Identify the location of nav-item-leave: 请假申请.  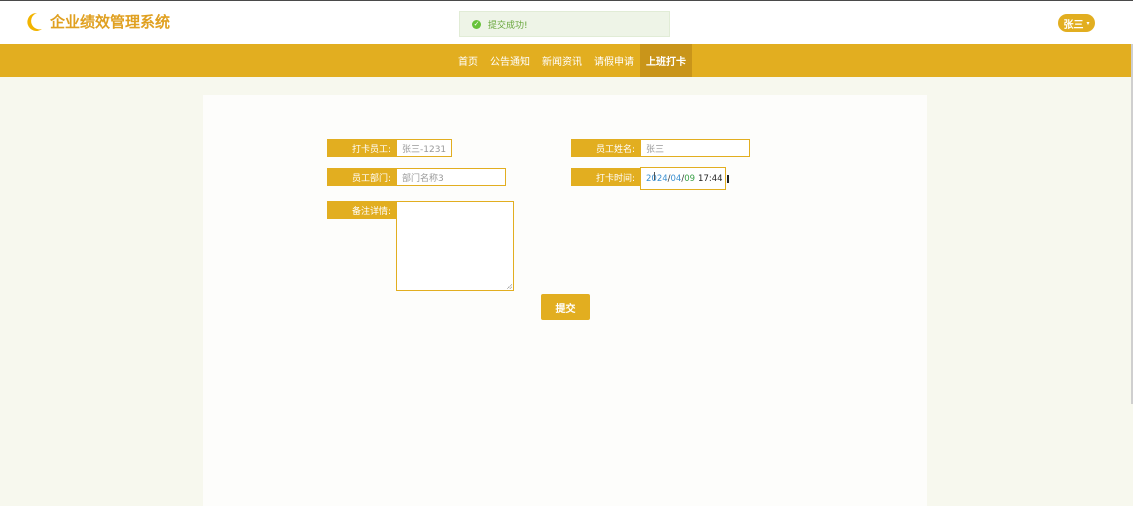
(614, 60).